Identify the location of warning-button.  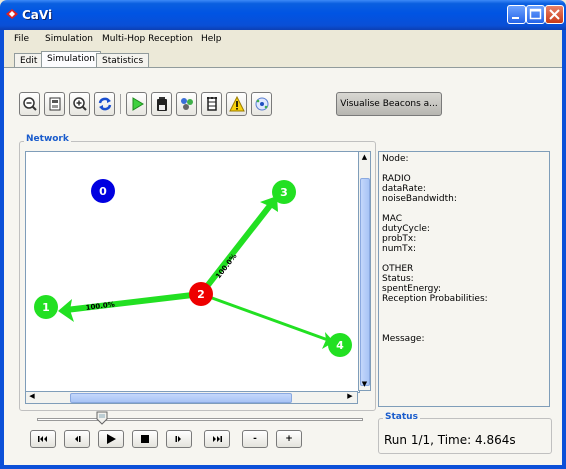
(236, 104).